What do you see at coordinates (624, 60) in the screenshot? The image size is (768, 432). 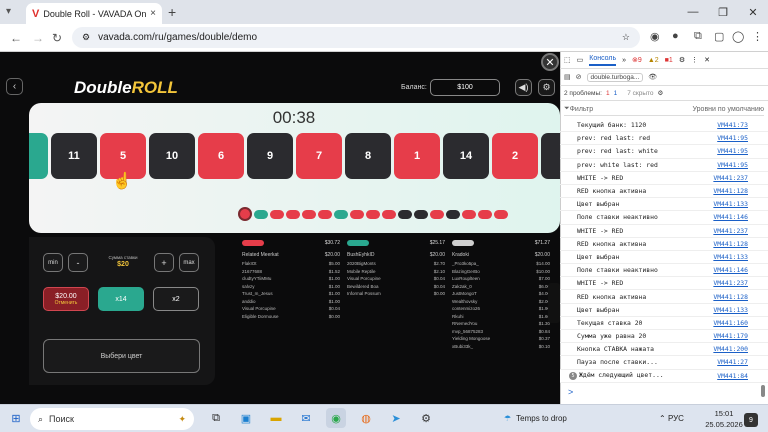 I see `more-tabs-icon: »` at bounding box center [624, 60].